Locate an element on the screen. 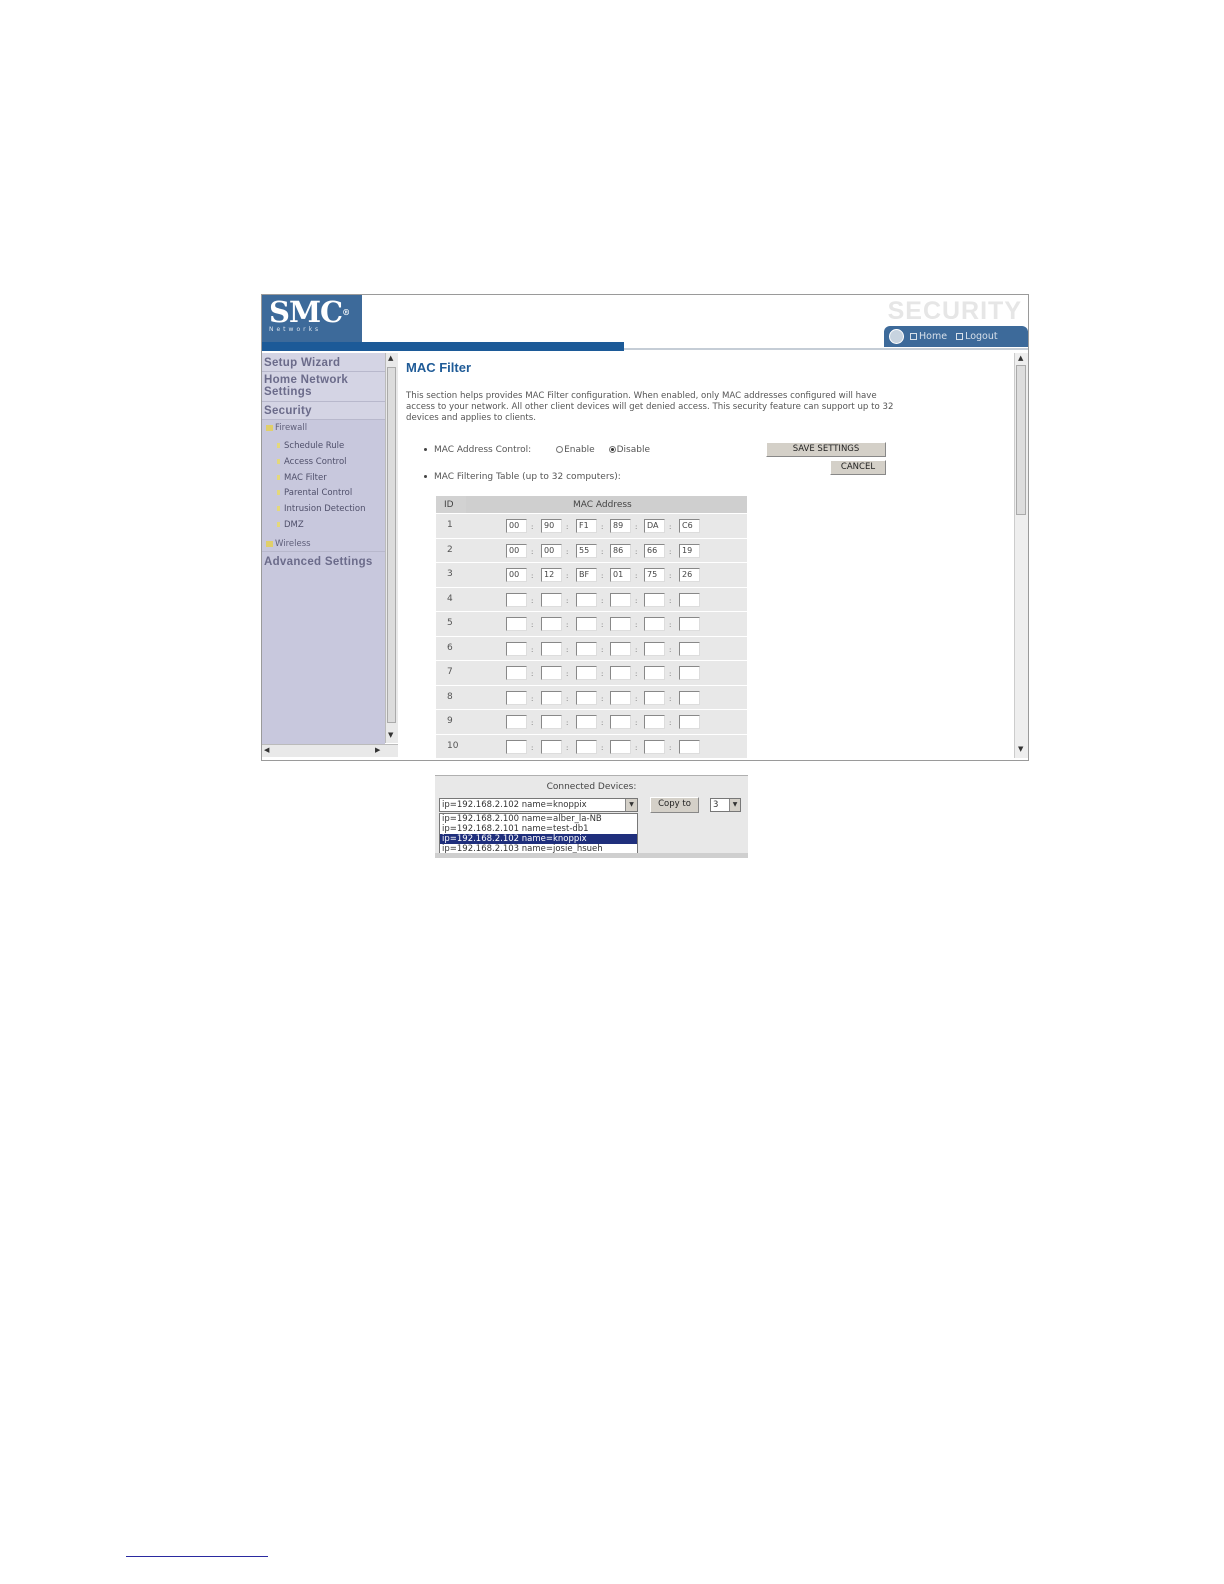 The width and height of the screenshot is (1224, 1584). device-option: ip=192.168.2.102 name=knoppix is located at coordinates (538, 839).